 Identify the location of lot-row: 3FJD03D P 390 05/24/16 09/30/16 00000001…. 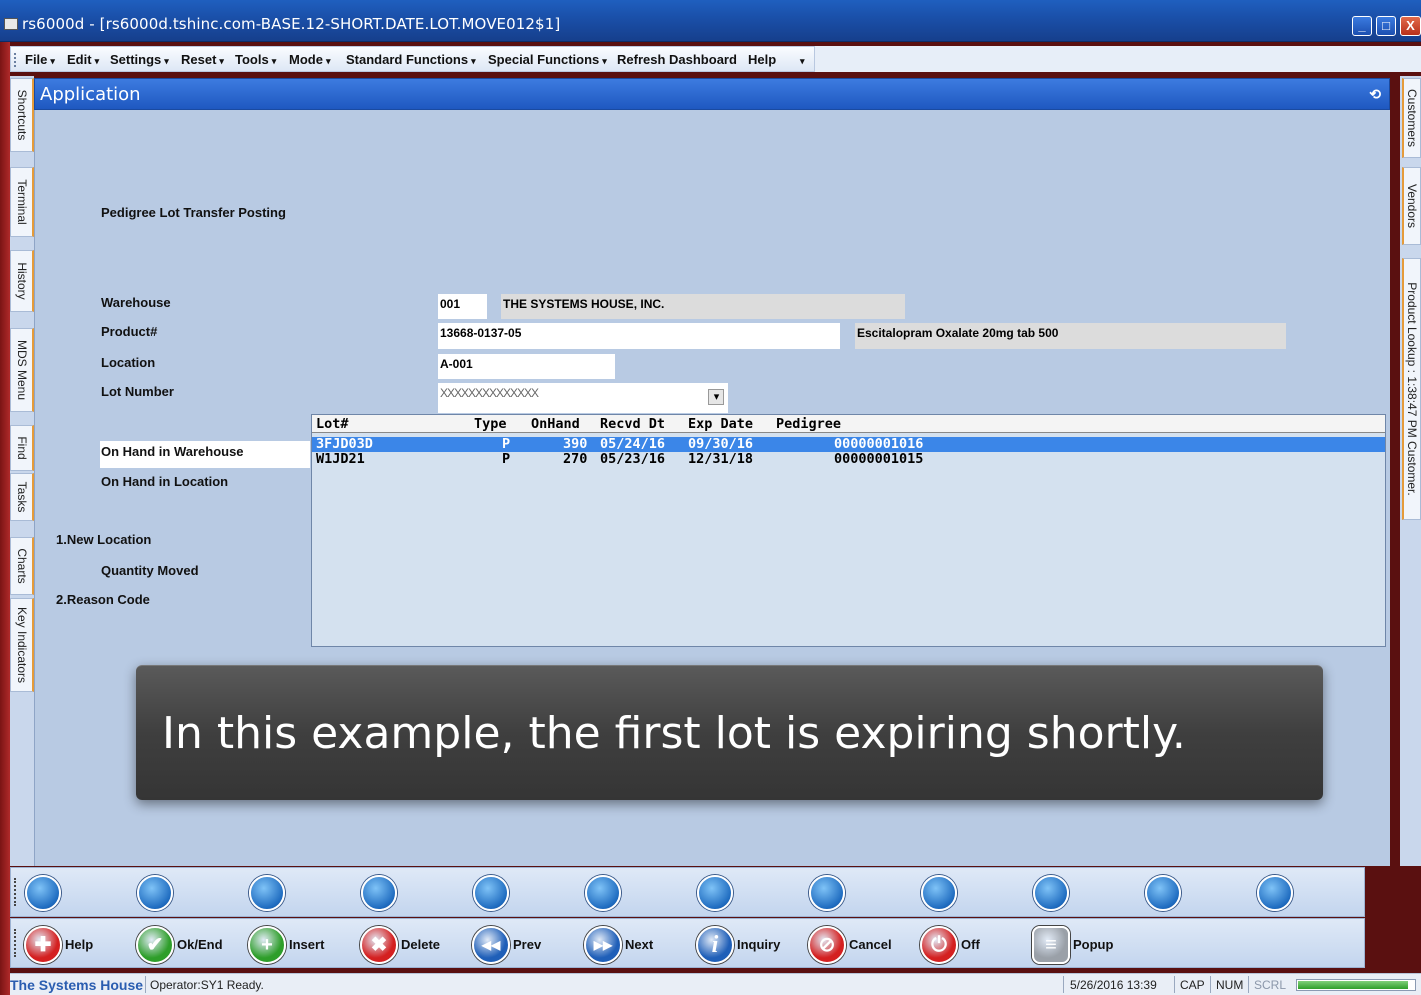
(848, 444).